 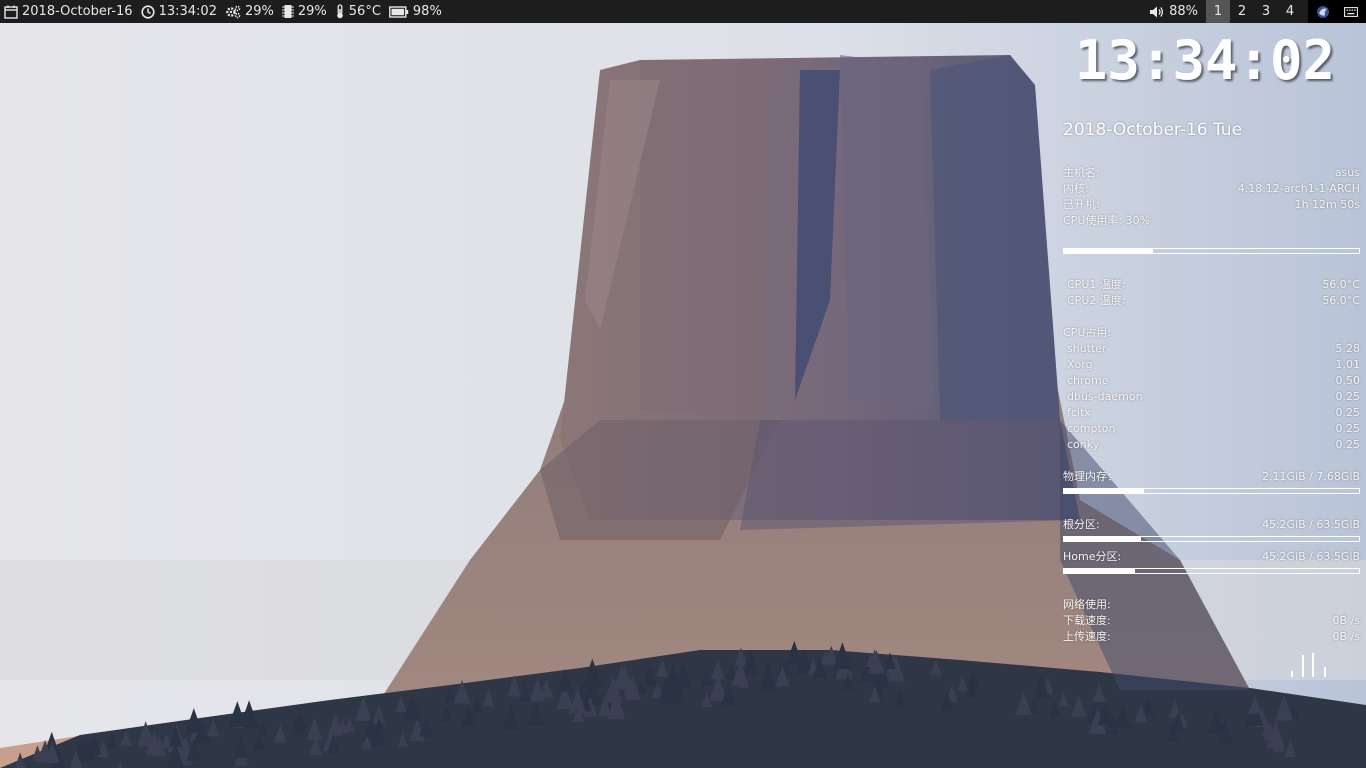 What do you see at coordinates (1211, 539) in the screenshot?
I see `root-partition-bar` at bounding box center [1211, 539].